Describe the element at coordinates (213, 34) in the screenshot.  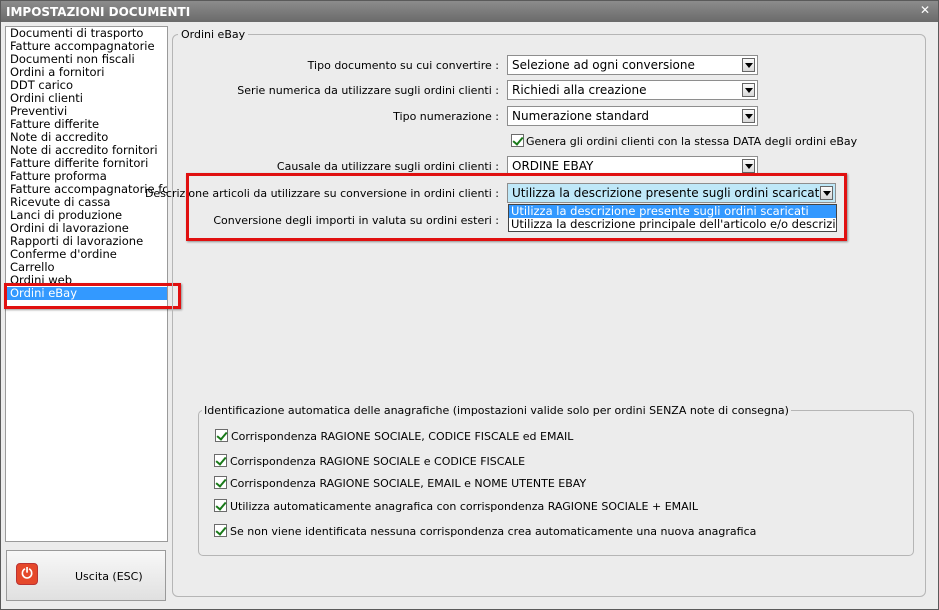
I see `group-title: Ordini eBay` at that location.